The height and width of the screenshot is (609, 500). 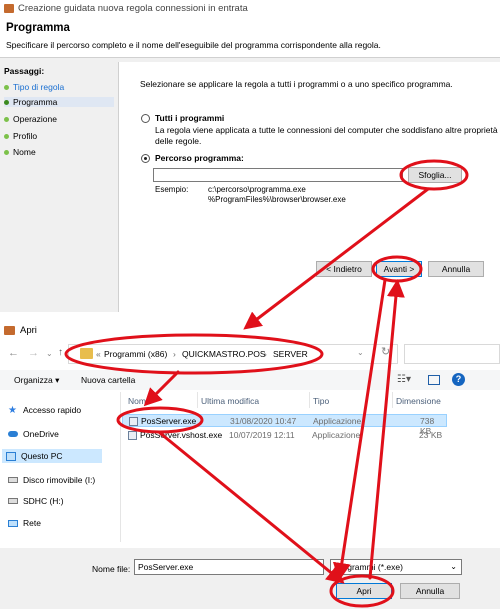 What do you see at coordinates (59, 102) in the screenshot?
I see `step-program: Programma` at bounding box center [59, 102].